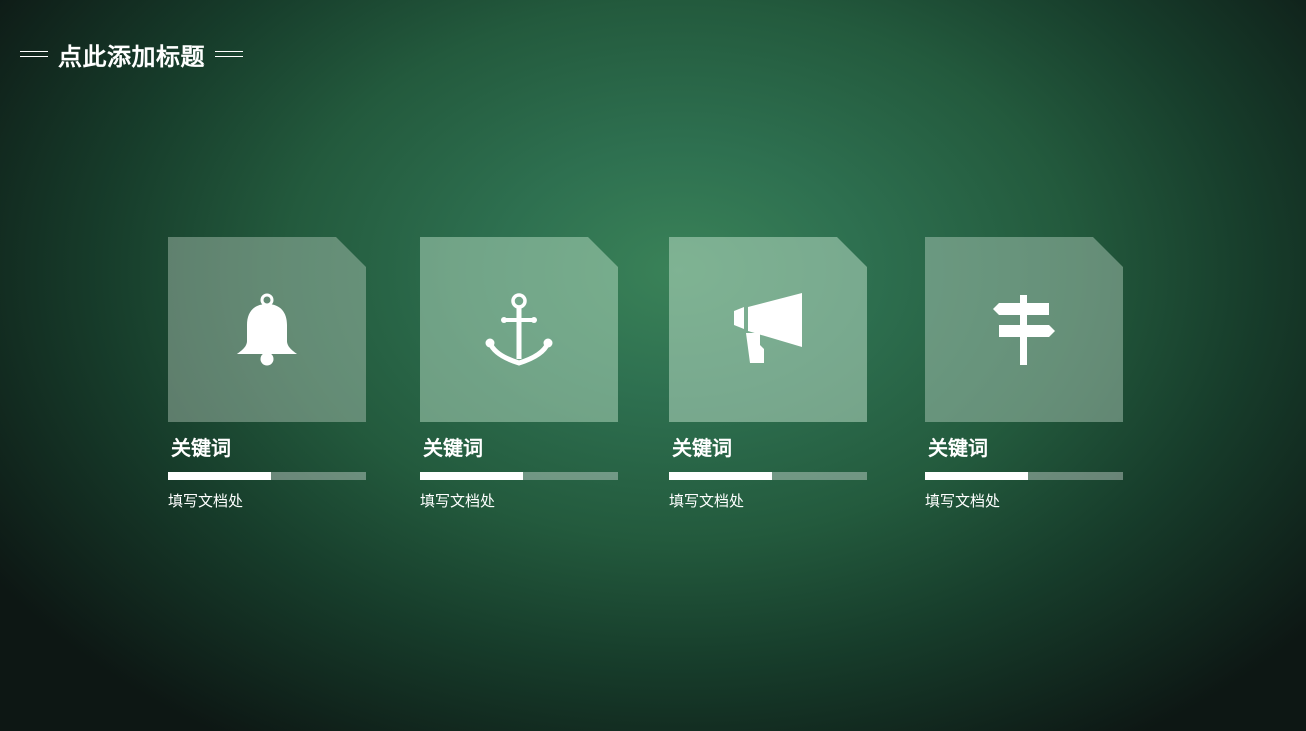  I want to click on slide-title: 点此添加标题, so click(131, 54).